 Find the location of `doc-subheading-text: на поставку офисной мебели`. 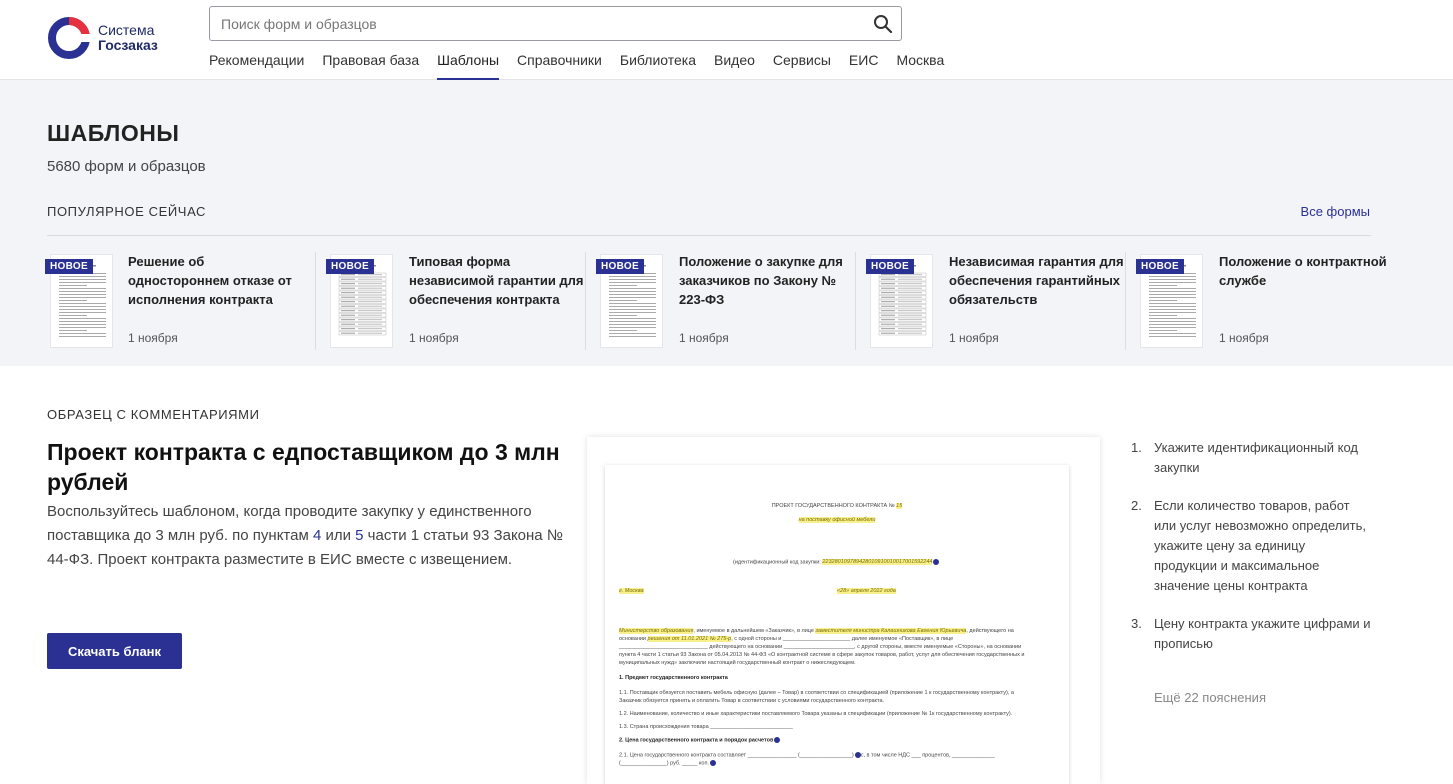

doc-subheading-text: на поставку офисной мебели is located at coordinates (837, 520).